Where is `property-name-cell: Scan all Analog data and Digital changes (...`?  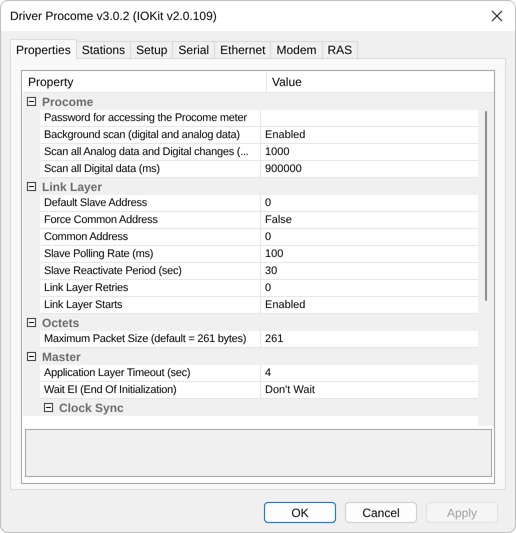 property-name-cell: Scan all Analog data and Digital changes (... is located at coordinates (150, 152).